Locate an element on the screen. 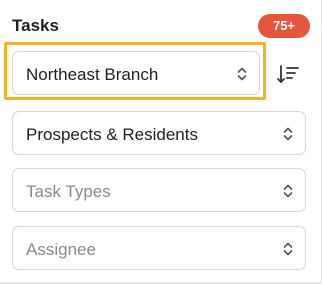 This screenshot has height=284, width=322. task-types-select: Task Types is located at coordinates (159, 190).